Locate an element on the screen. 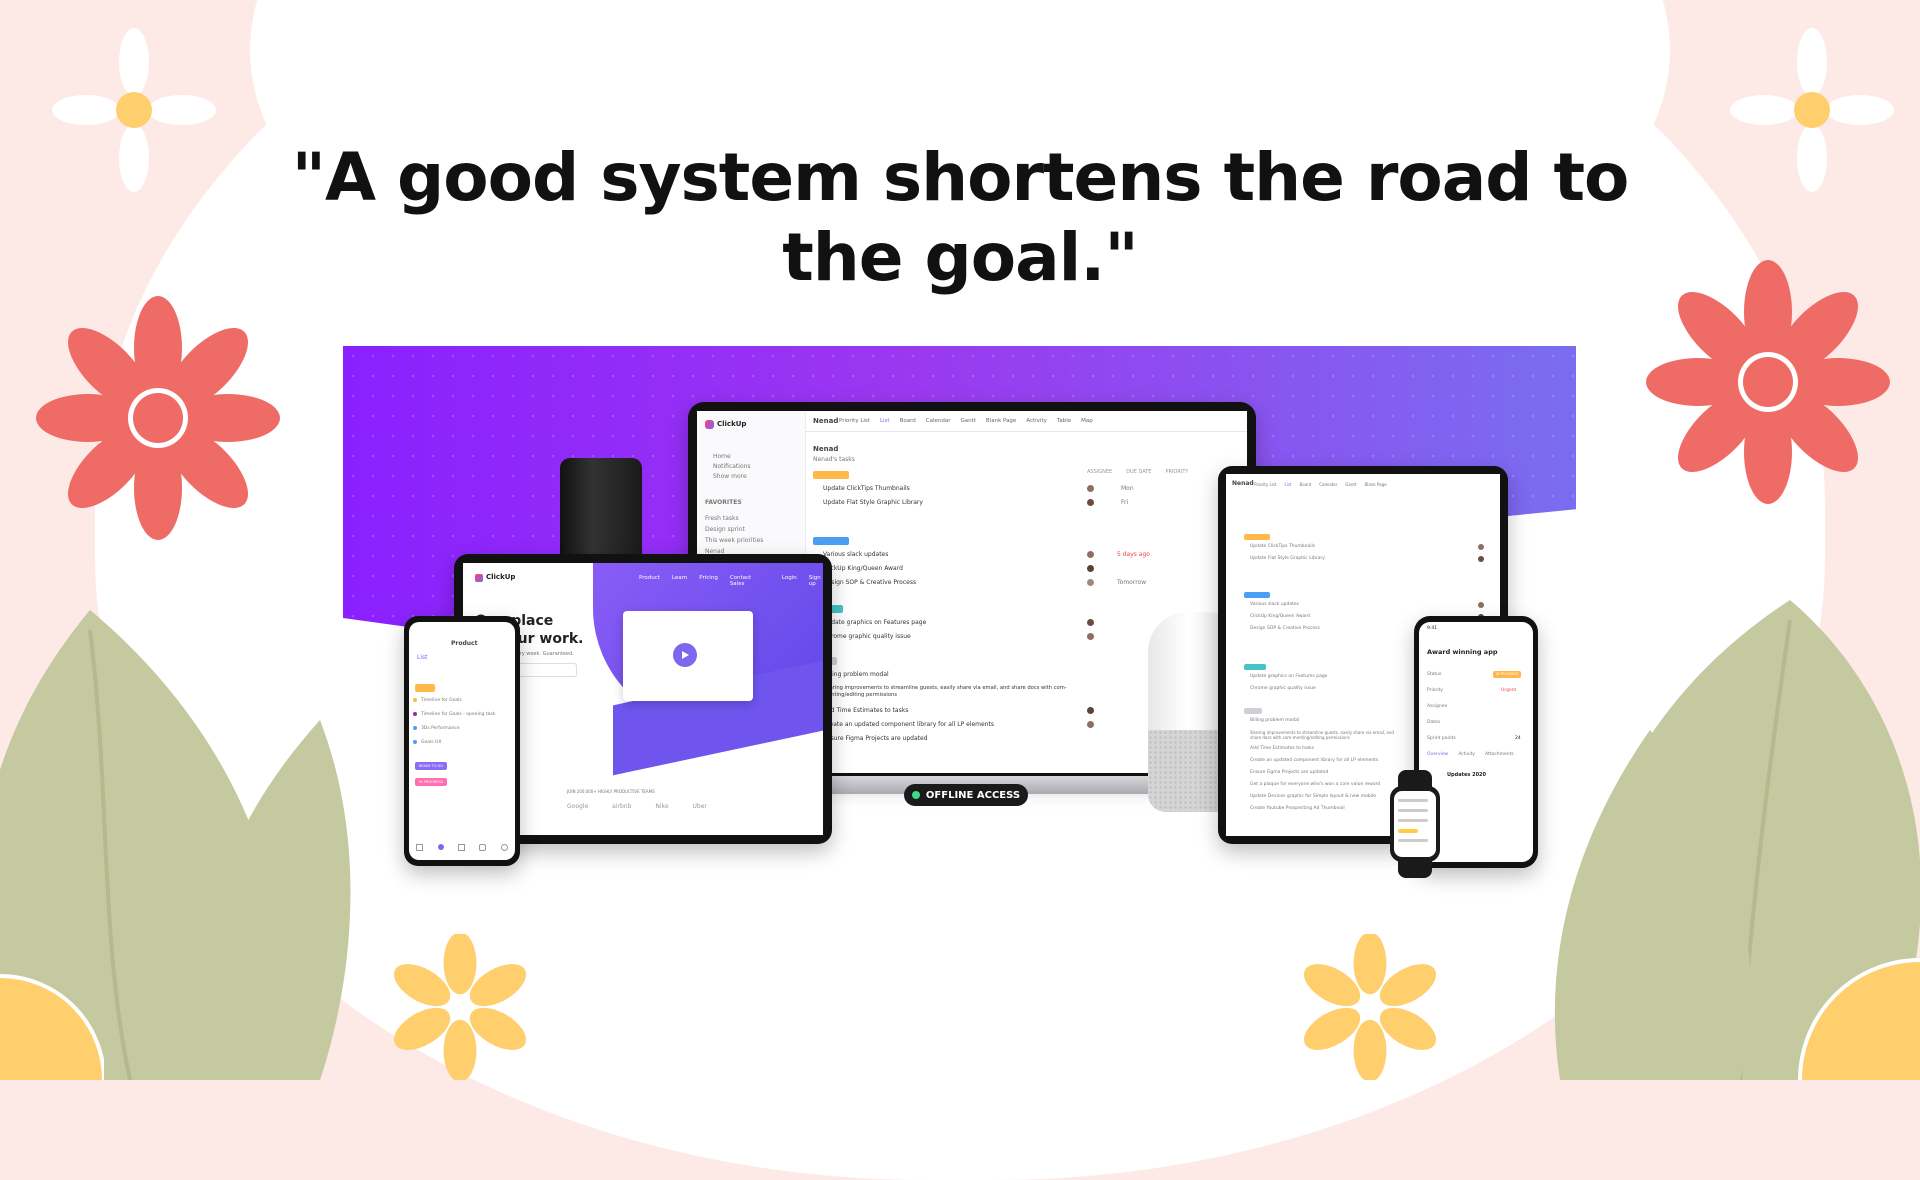  phone-task: 3Ds Performance is located at coordinates (440, 728).